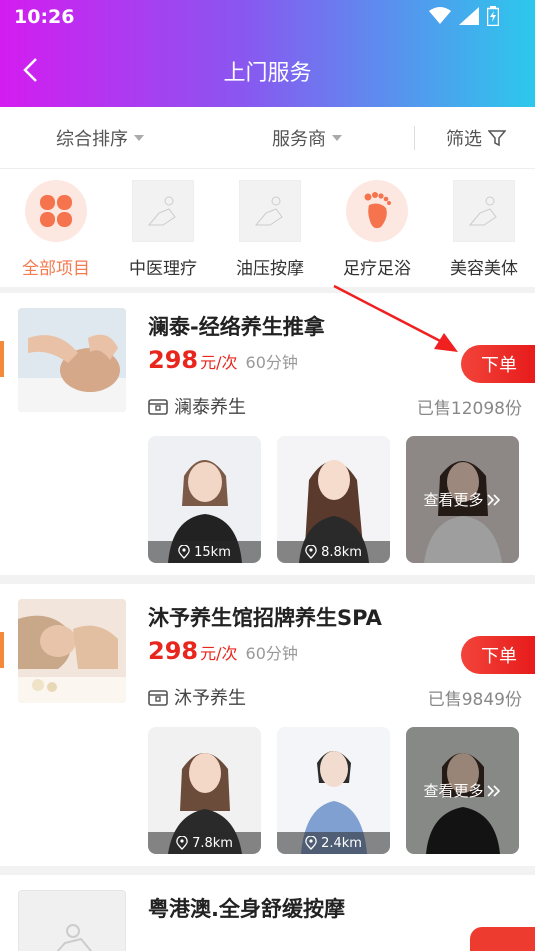 The image size is (535, 951). I want to click on sort-dropdown: 综合排序, so click(100, 138).